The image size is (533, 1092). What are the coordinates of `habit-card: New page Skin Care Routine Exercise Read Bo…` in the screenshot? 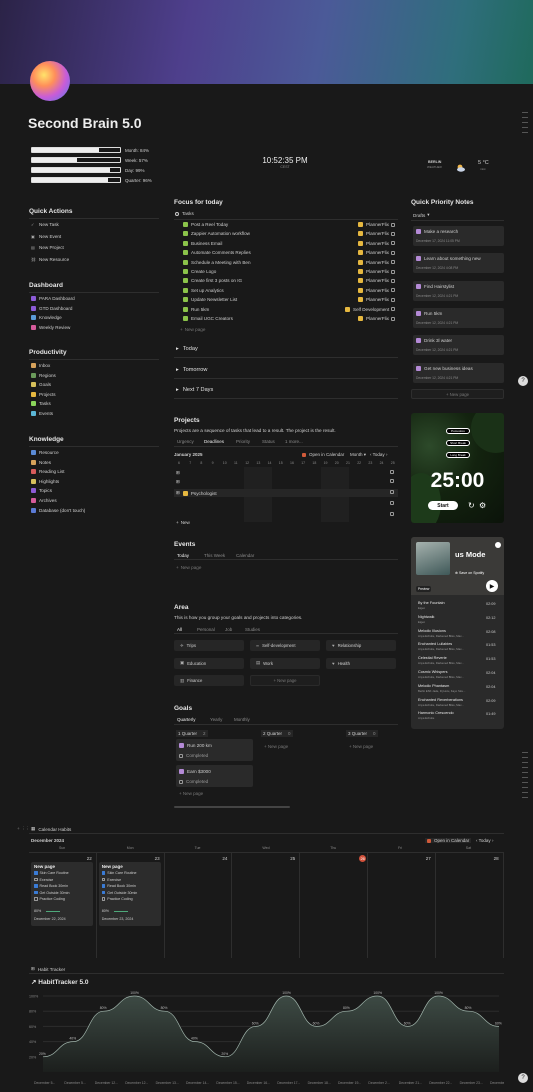 It's located at (62, 894).